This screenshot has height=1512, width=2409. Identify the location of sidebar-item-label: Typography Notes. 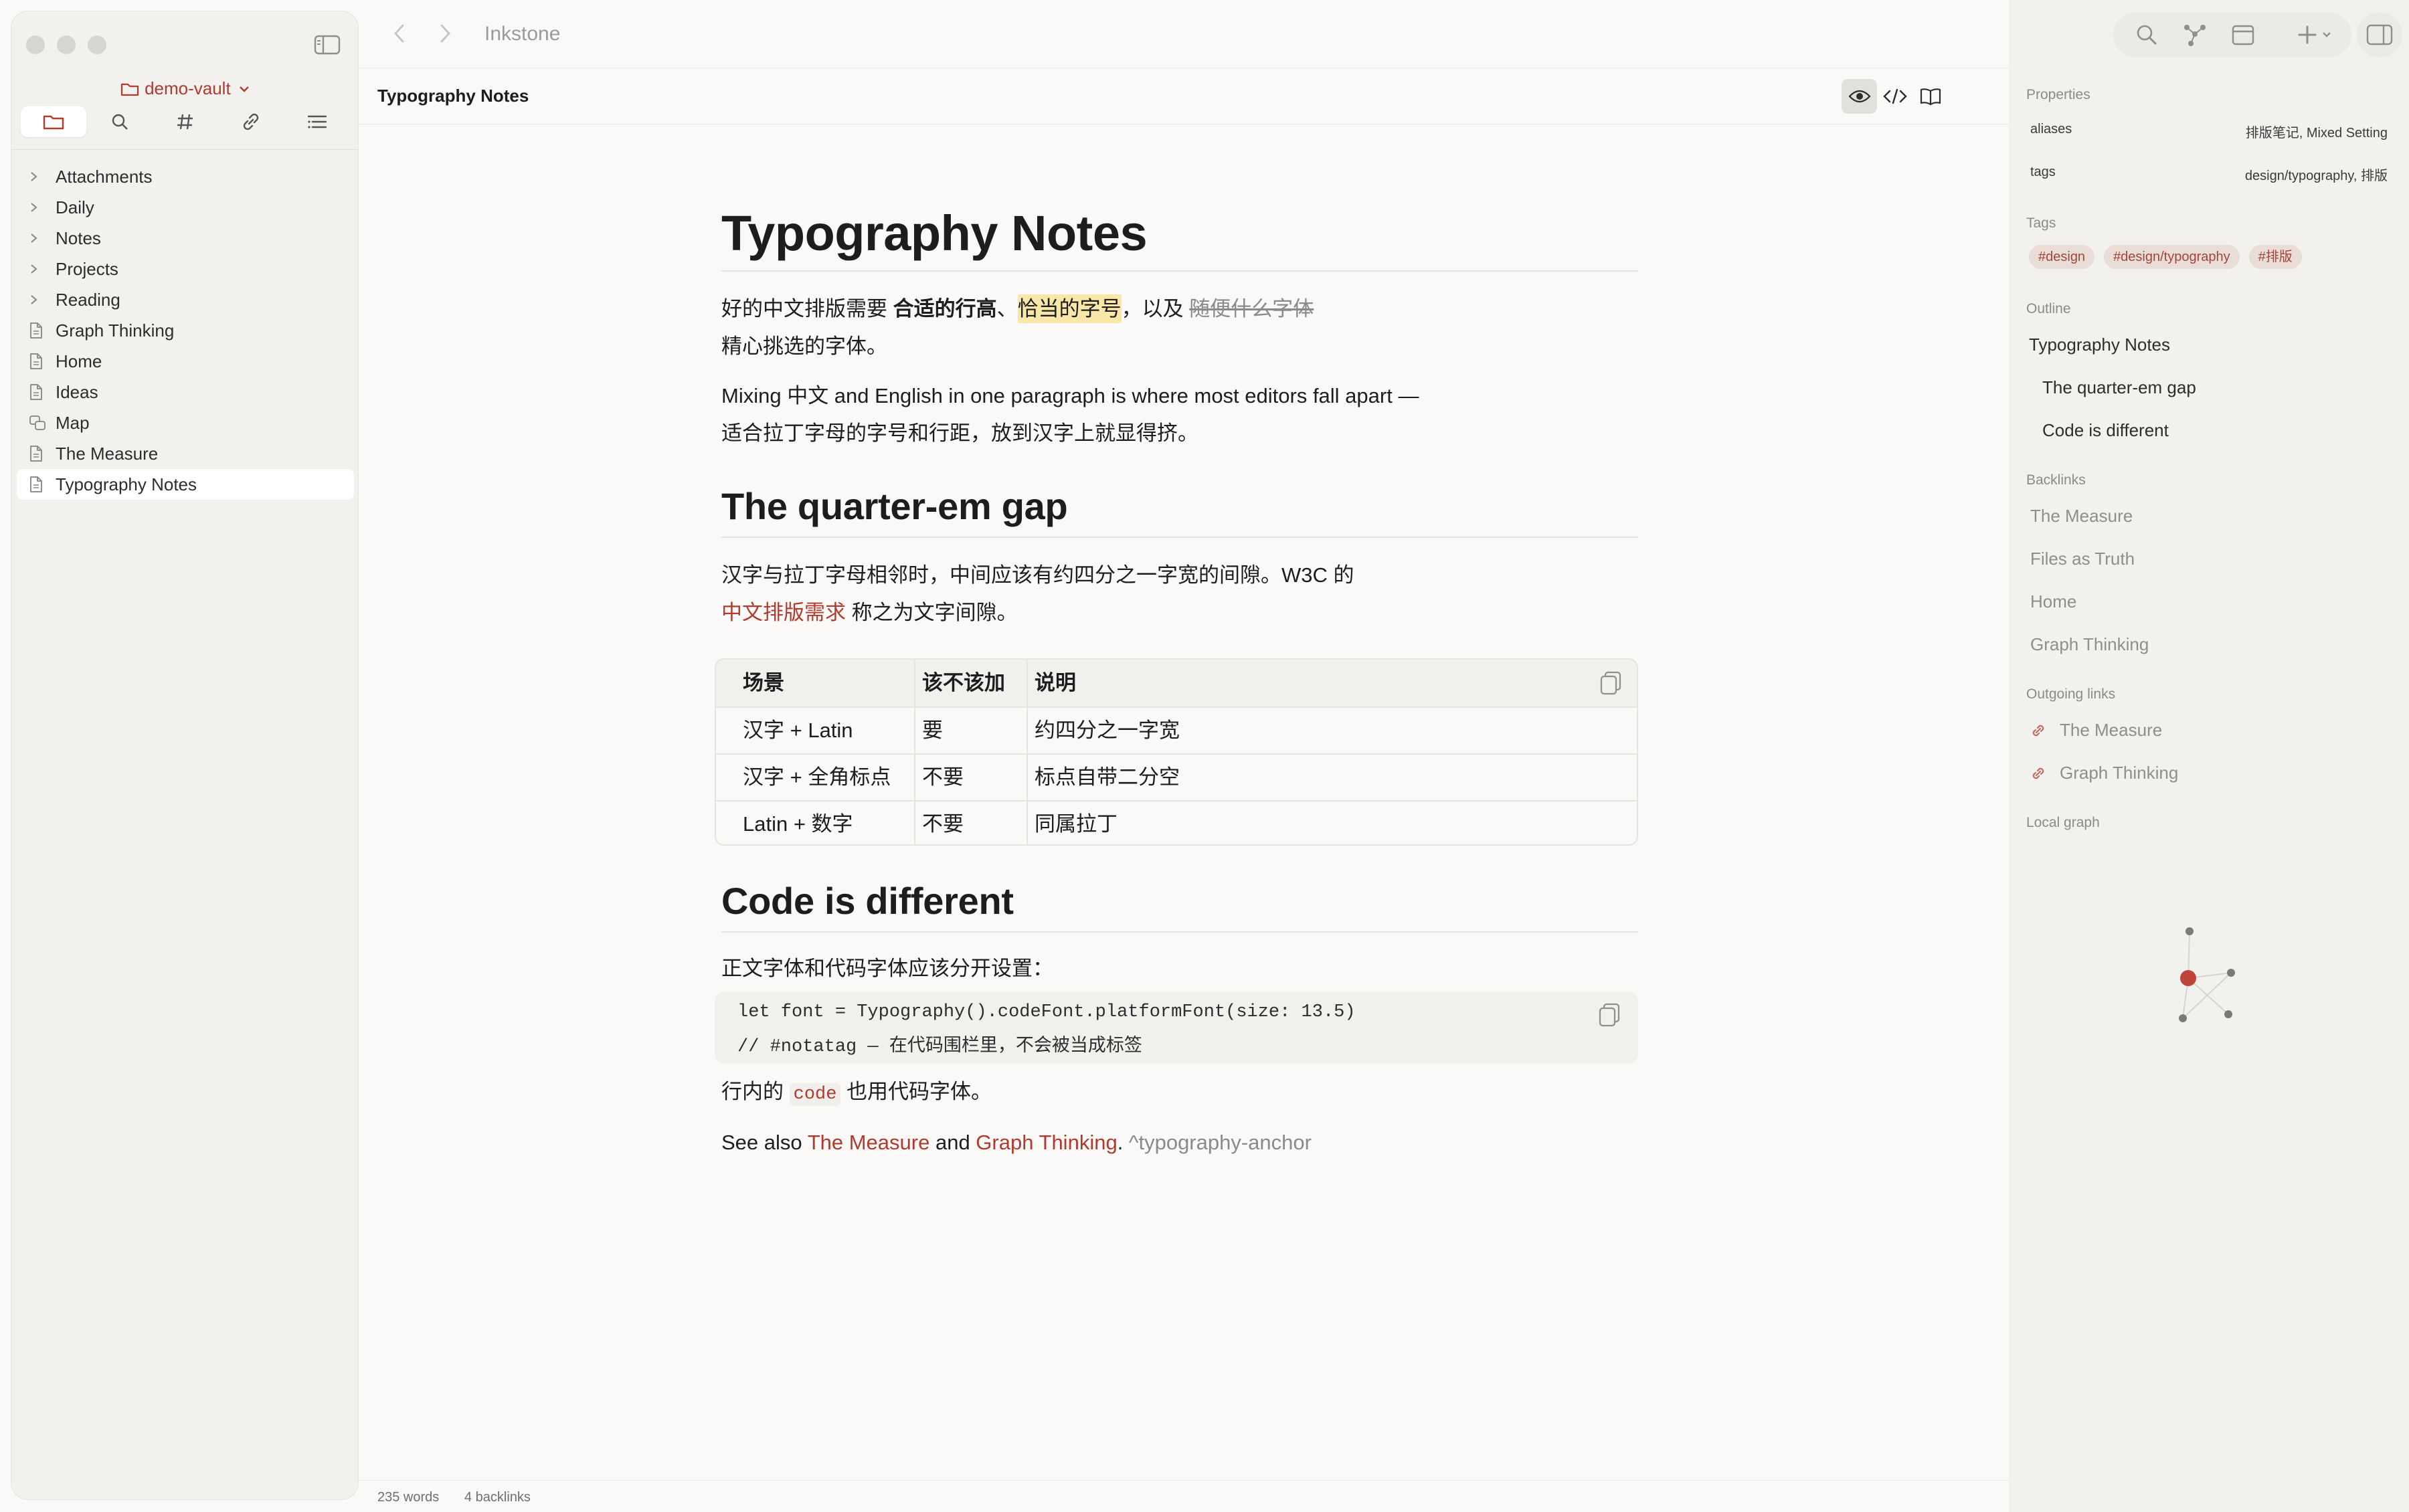
(126, 484).